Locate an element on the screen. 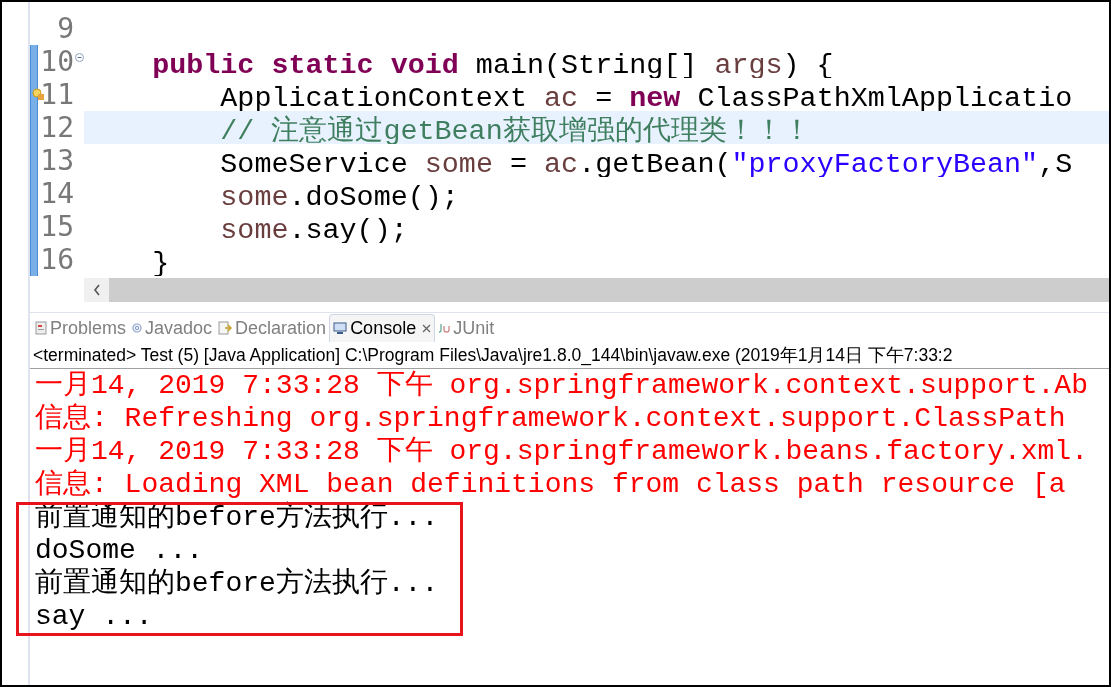 This screenshot has width=1111, height=687. panel-tab: Declaration is located at coordinates (272, 328).